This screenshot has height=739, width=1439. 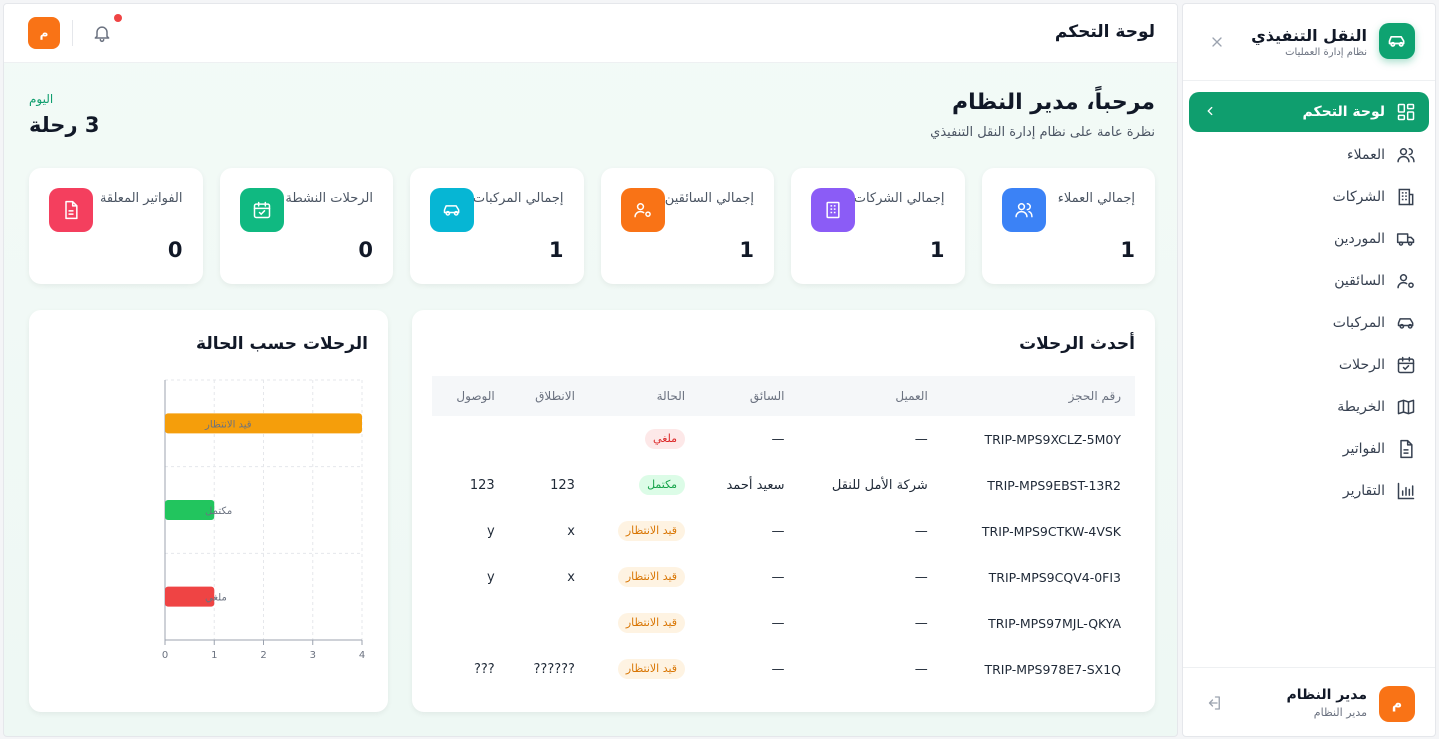 I want to click on stat-card-vehicles: إجمالي المركبات 1, so click(x=497, y=226).